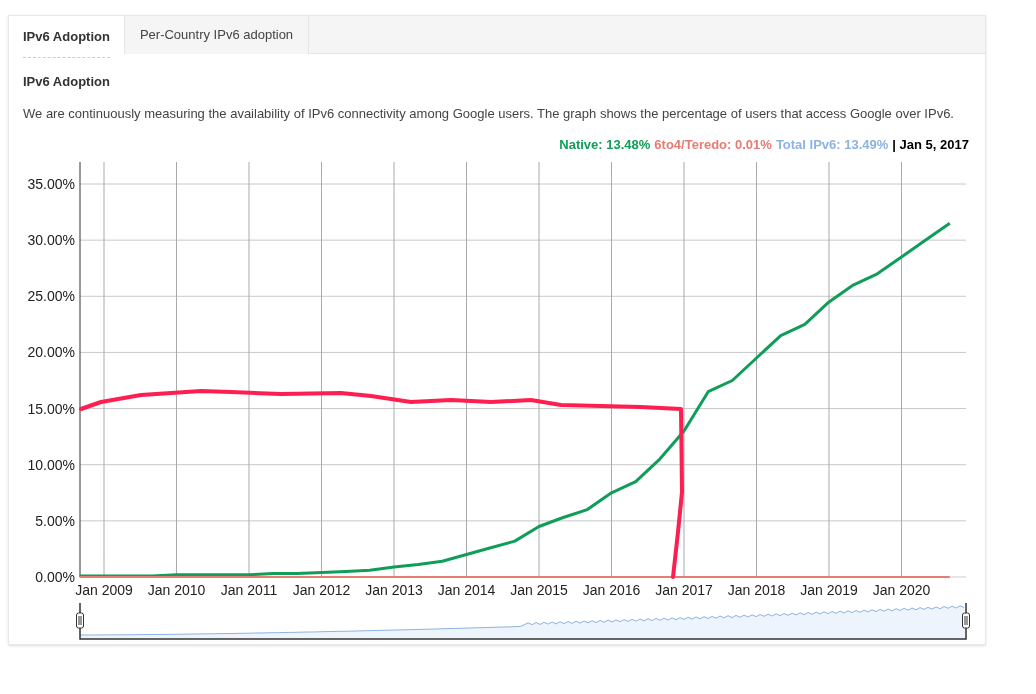 This screenshot has height=694, width=1036. Describe the element at coordinates (489, 113) in the screenshot. I see `description-text: We are continuously measuring the availability of IPv6 connectivity among Google users. The graph shows the percentage of users that access Google over IPv6.` at that location.